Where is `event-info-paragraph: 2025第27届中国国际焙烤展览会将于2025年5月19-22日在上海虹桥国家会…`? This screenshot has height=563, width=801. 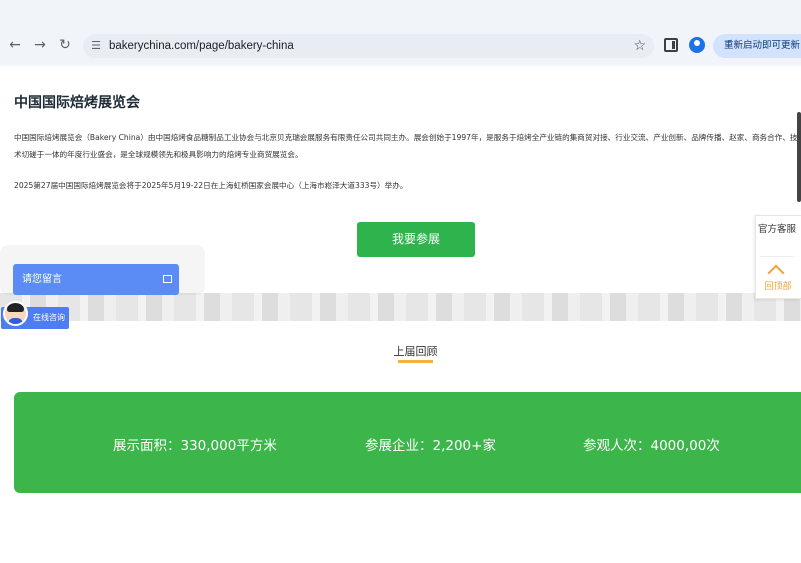 event-info-paragraph: 2025第27届中国国际焙烤展览会将于2025年5月19-22日在上海虹桥国家会… is located at coordinates (211, 185).